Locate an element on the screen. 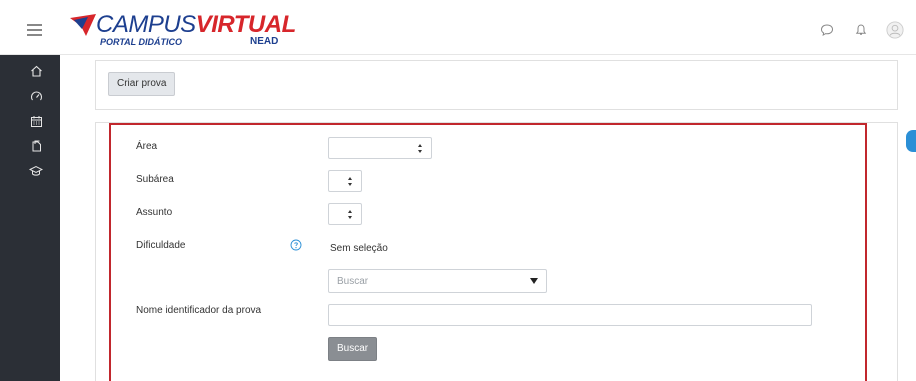  help-icon is located at coordinates (296, 245).